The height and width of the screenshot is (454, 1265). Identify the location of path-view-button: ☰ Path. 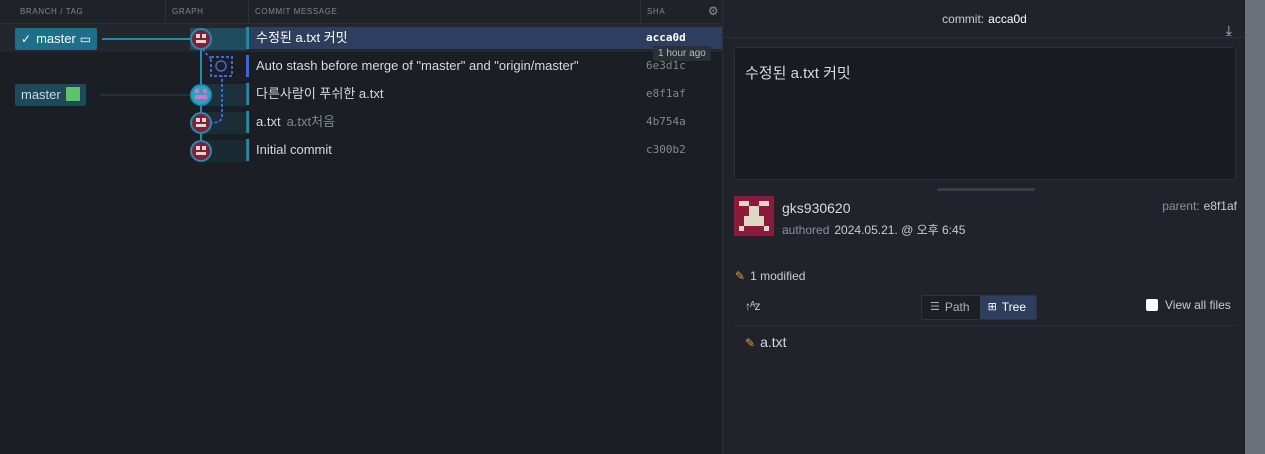
(951, 307).